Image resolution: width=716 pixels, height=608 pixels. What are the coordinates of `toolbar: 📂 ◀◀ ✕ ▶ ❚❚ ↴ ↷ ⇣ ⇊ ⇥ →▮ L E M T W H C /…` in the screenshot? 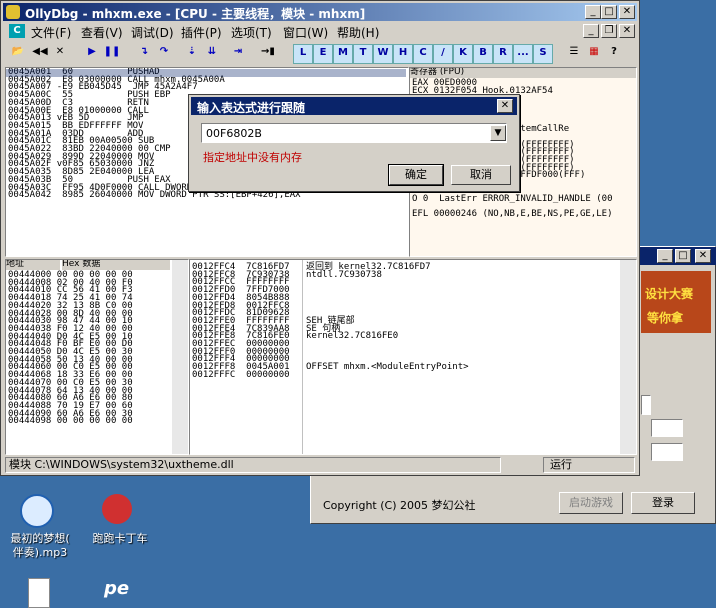 It's located at (320, 54).